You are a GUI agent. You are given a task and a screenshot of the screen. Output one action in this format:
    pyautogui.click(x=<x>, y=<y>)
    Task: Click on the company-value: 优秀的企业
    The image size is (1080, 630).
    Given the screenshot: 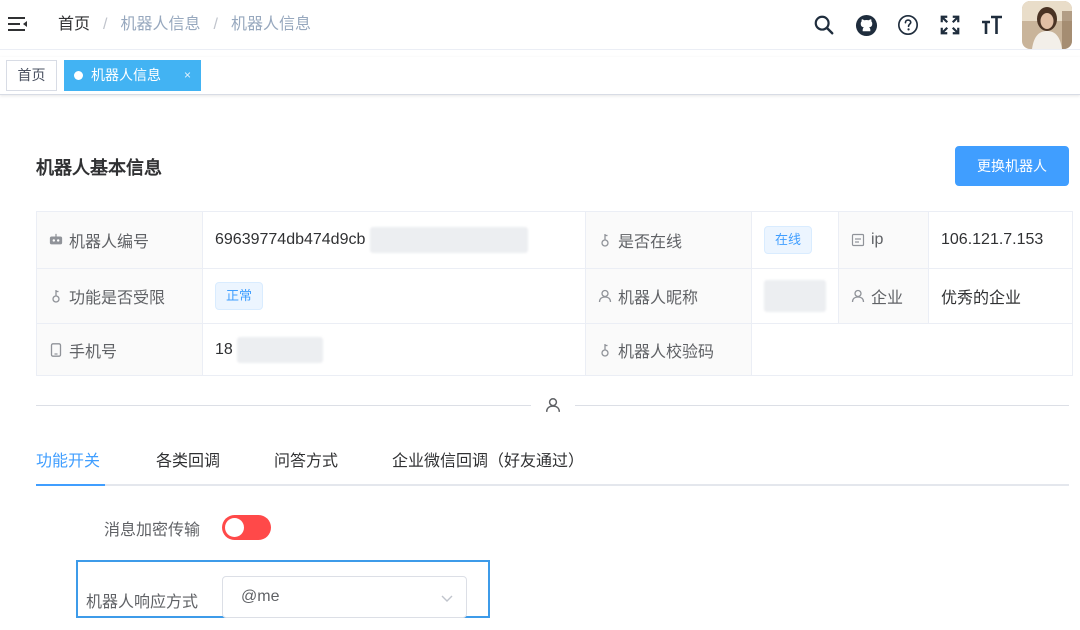 What is the action you would take?
    pyautogui.click(x=981, y=298)
    